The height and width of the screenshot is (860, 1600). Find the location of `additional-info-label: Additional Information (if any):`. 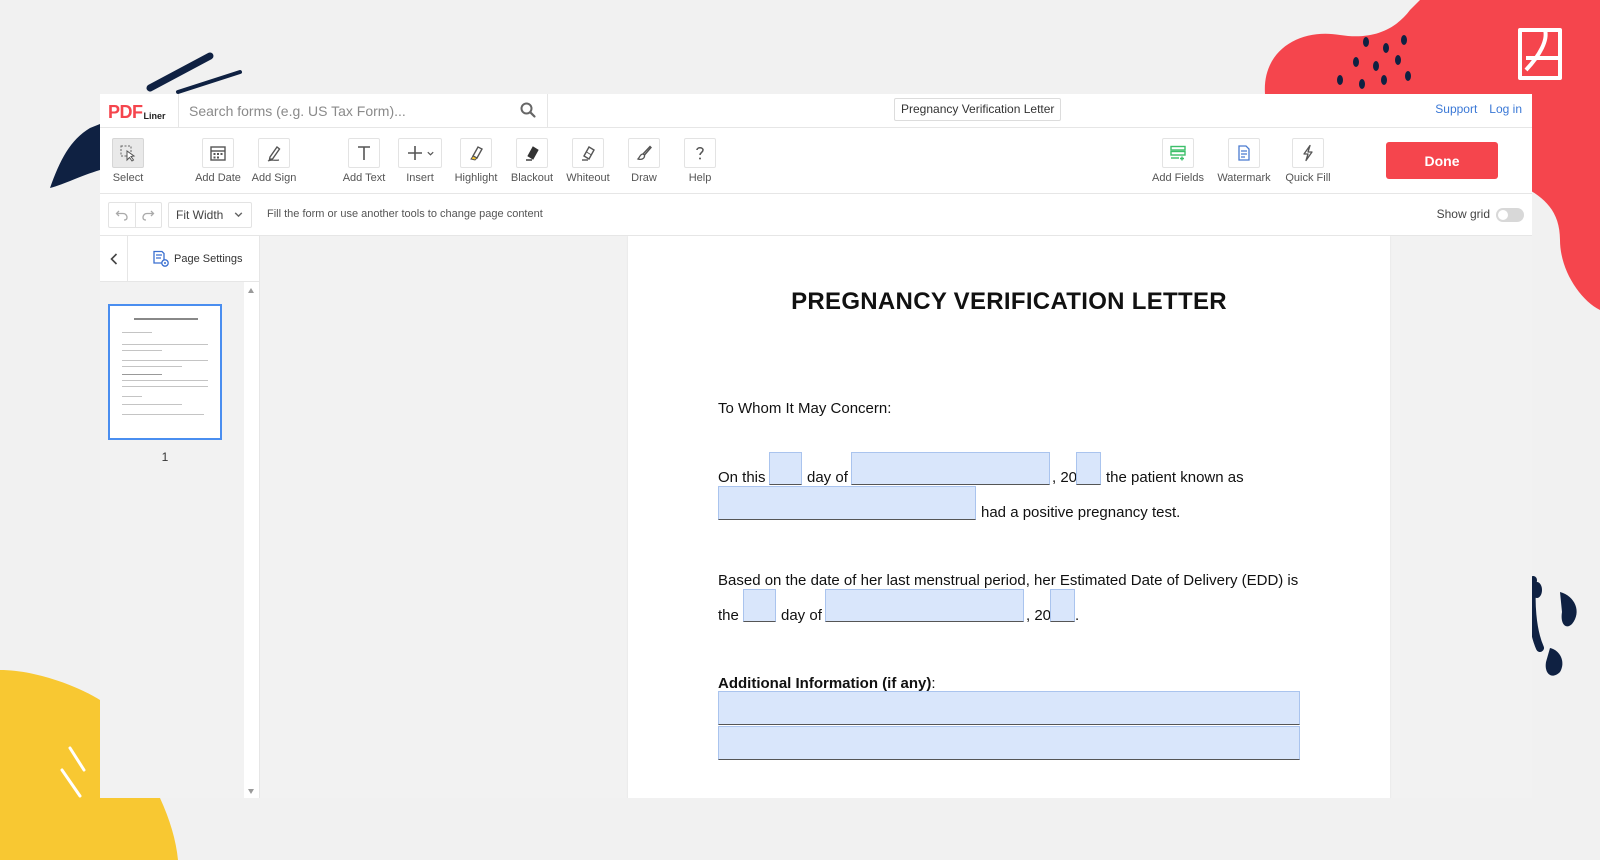

additional-info-label: Additional Information (if any): is located at coordinates (827, 683).